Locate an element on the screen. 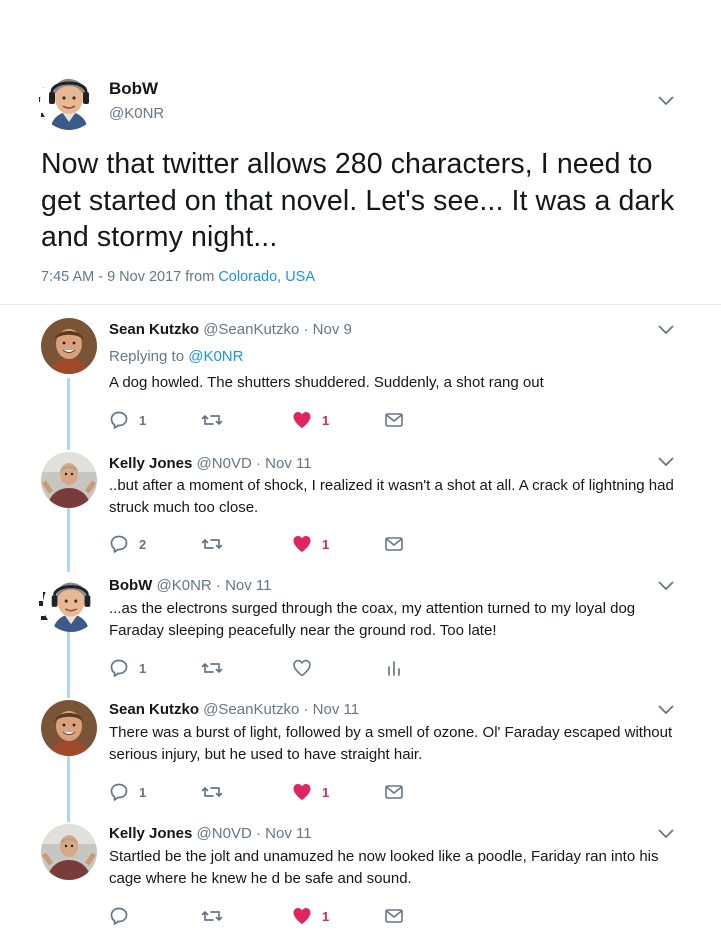  tweet-location: Colorado, USA is located at coordinates (266, 277).